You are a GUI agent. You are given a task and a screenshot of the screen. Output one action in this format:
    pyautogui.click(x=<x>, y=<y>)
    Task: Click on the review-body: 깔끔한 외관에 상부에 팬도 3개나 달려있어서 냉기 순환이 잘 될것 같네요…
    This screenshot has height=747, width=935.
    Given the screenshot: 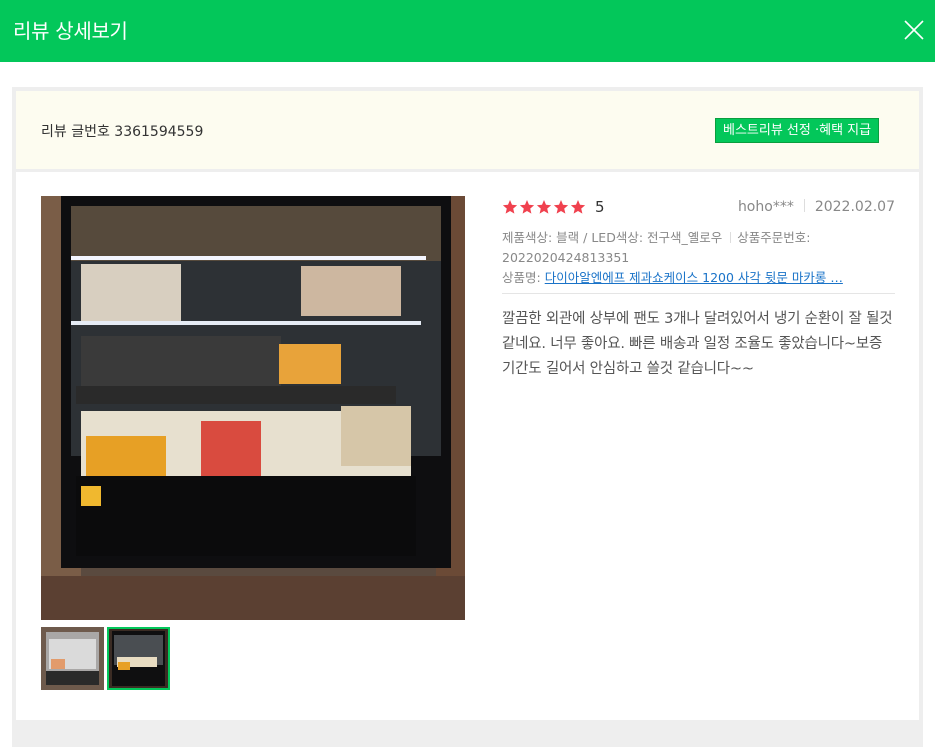 What is the action you would take?
    pyautogui.click(x=697, y=344)
    